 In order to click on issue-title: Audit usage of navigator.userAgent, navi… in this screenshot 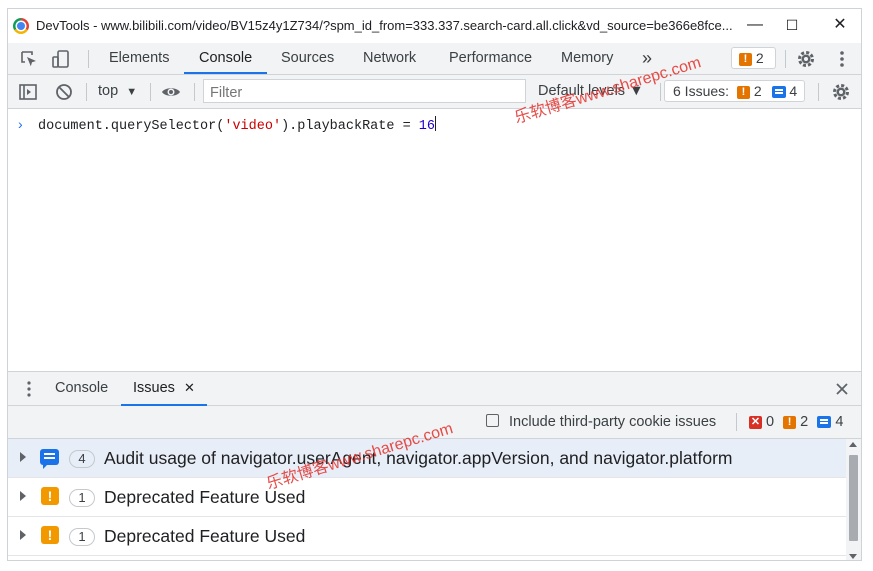, I will do `click(418, 458)`.